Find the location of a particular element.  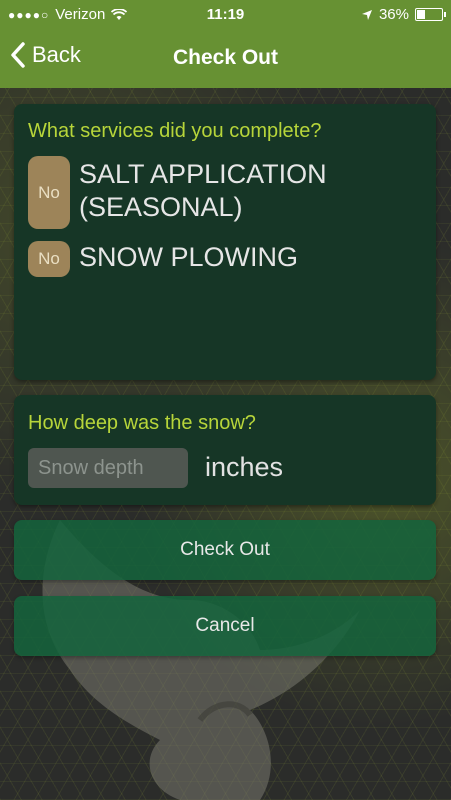

navigation-bar: Back Check Out is located at coordinates (225, 59).